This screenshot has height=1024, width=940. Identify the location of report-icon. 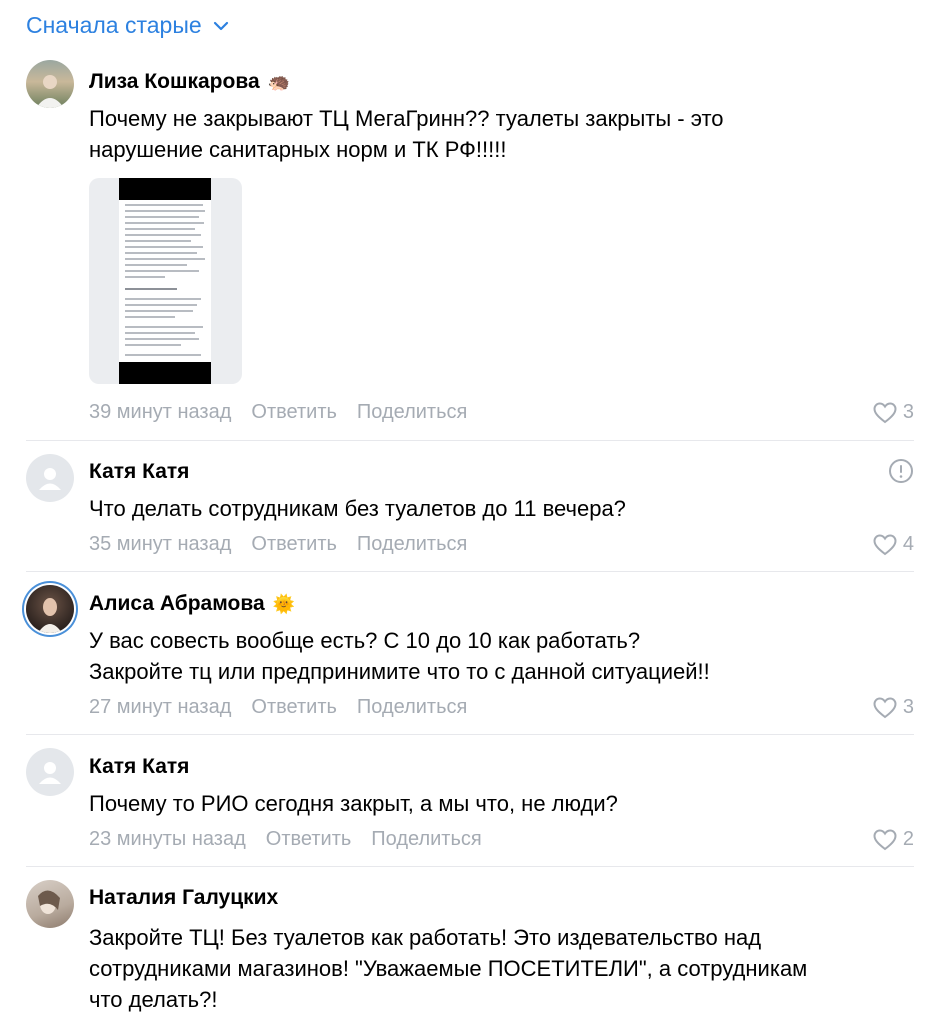
(901, 471).